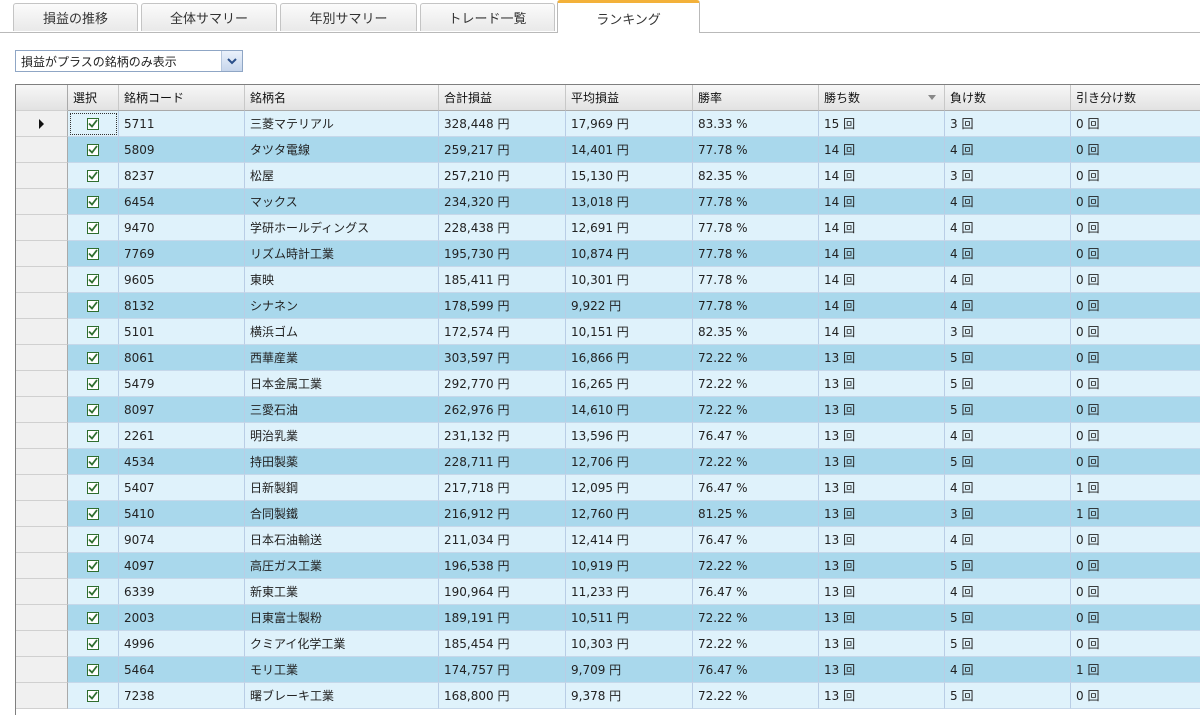 The height and width of the screenshot is (715, 1200). I want to click on cell-name: 松屋, so click(342, 176).